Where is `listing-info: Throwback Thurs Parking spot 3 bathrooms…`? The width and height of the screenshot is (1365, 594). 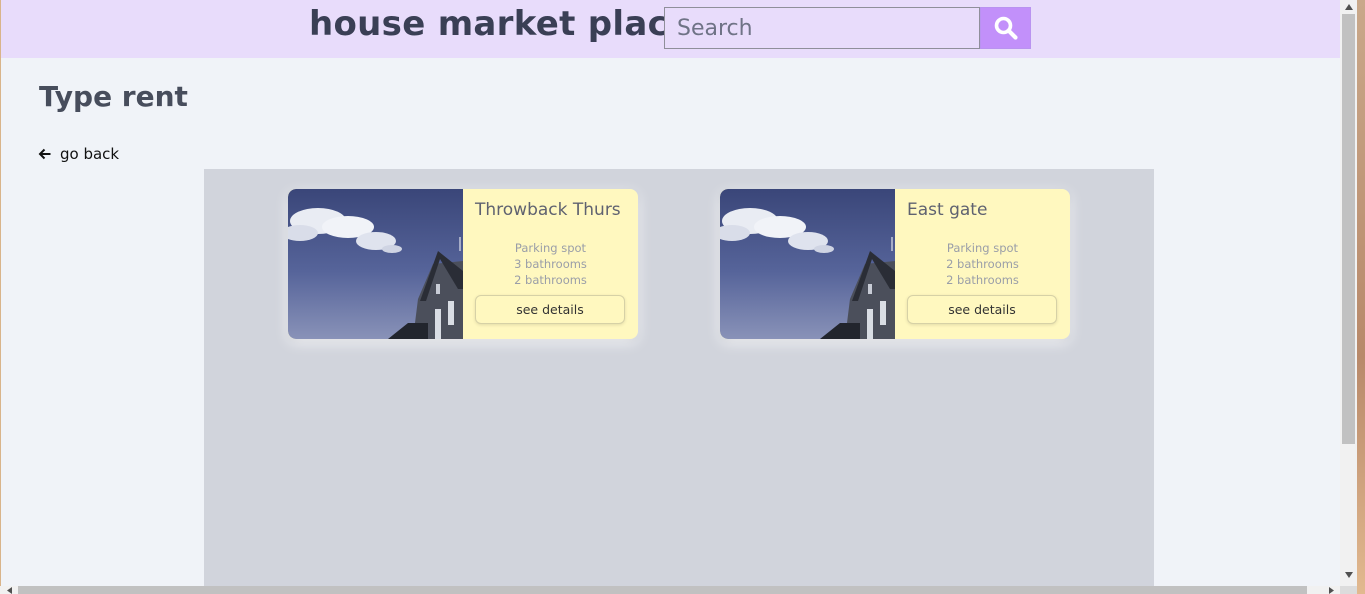
listing-info: Throwback Thurs Parking spot 3 bathrooms… is located at coordinates (550, 264).